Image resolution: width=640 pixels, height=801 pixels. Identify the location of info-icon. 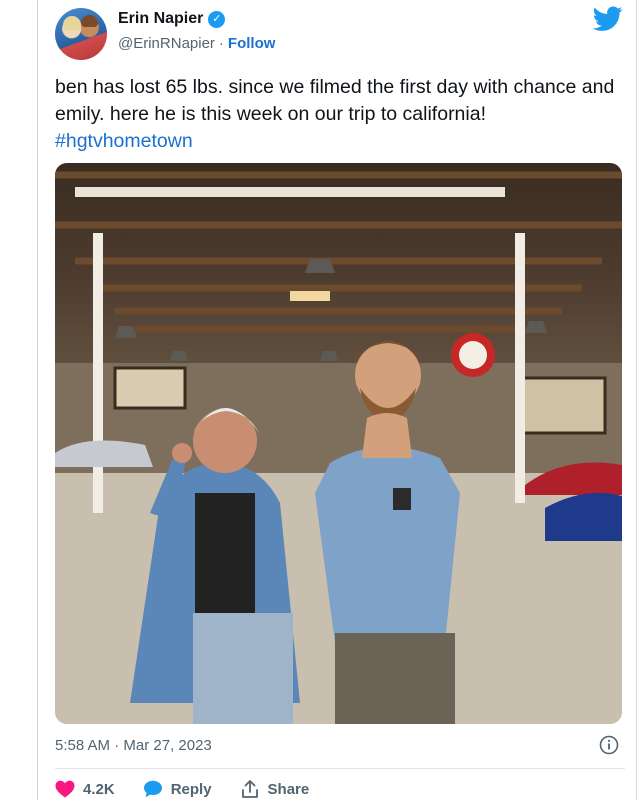
(609, 745).